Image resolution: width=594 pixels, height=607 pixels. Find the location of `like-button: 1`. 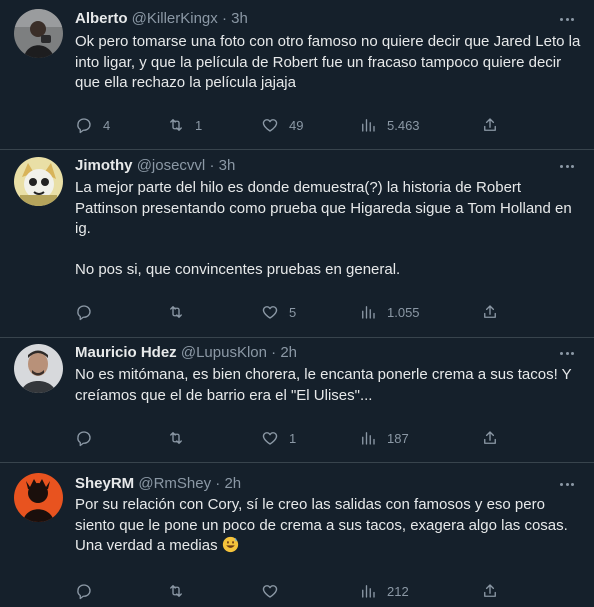

like-button: 1 is located at coordinates (278, 438).